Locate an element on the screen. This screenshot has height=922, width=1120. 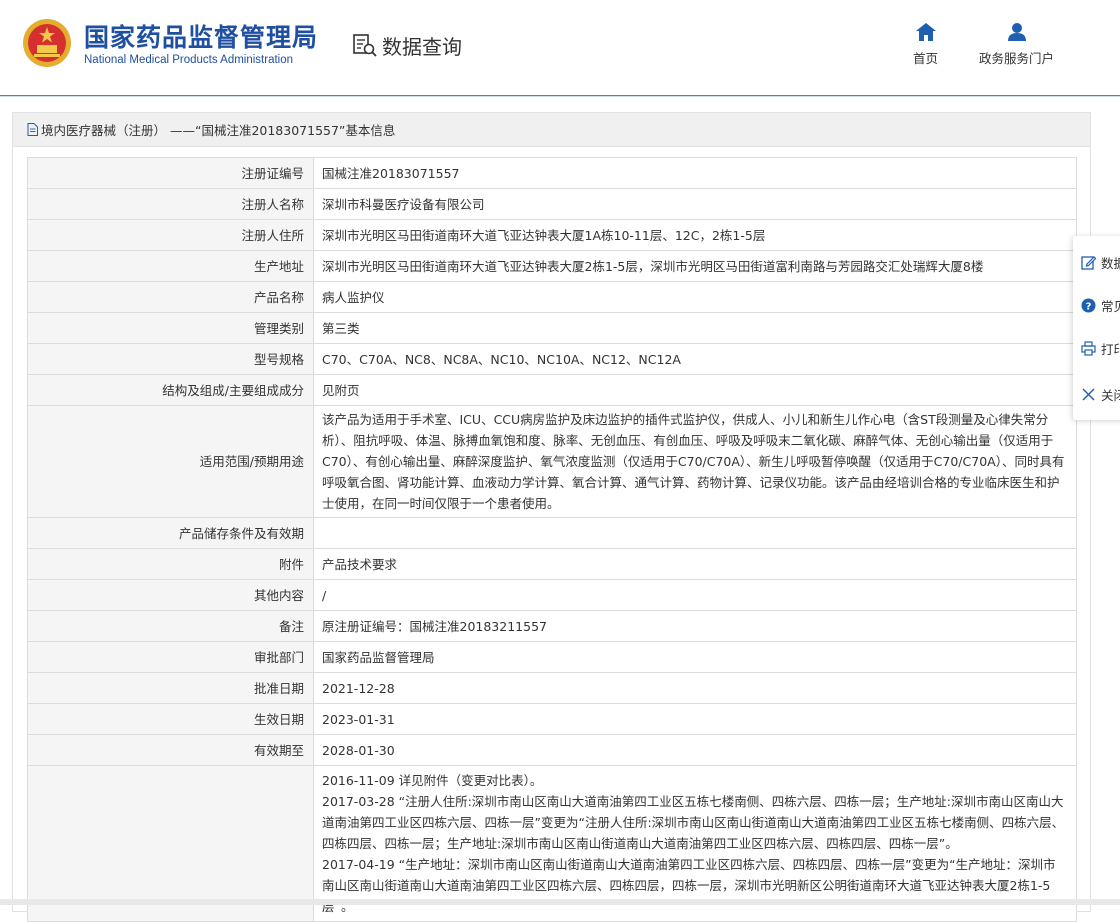
row-value: 见附页 is located at coordinates (695, 390).